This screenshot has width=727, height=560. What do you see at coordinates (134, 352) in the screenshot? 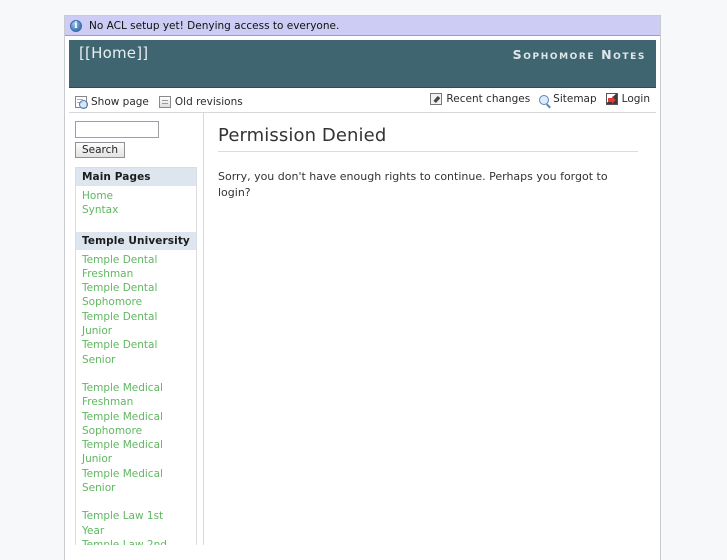
I see `sidebar-item-temple-dental-senior: Temple Dental Senior` at bounding box center [134, 352].